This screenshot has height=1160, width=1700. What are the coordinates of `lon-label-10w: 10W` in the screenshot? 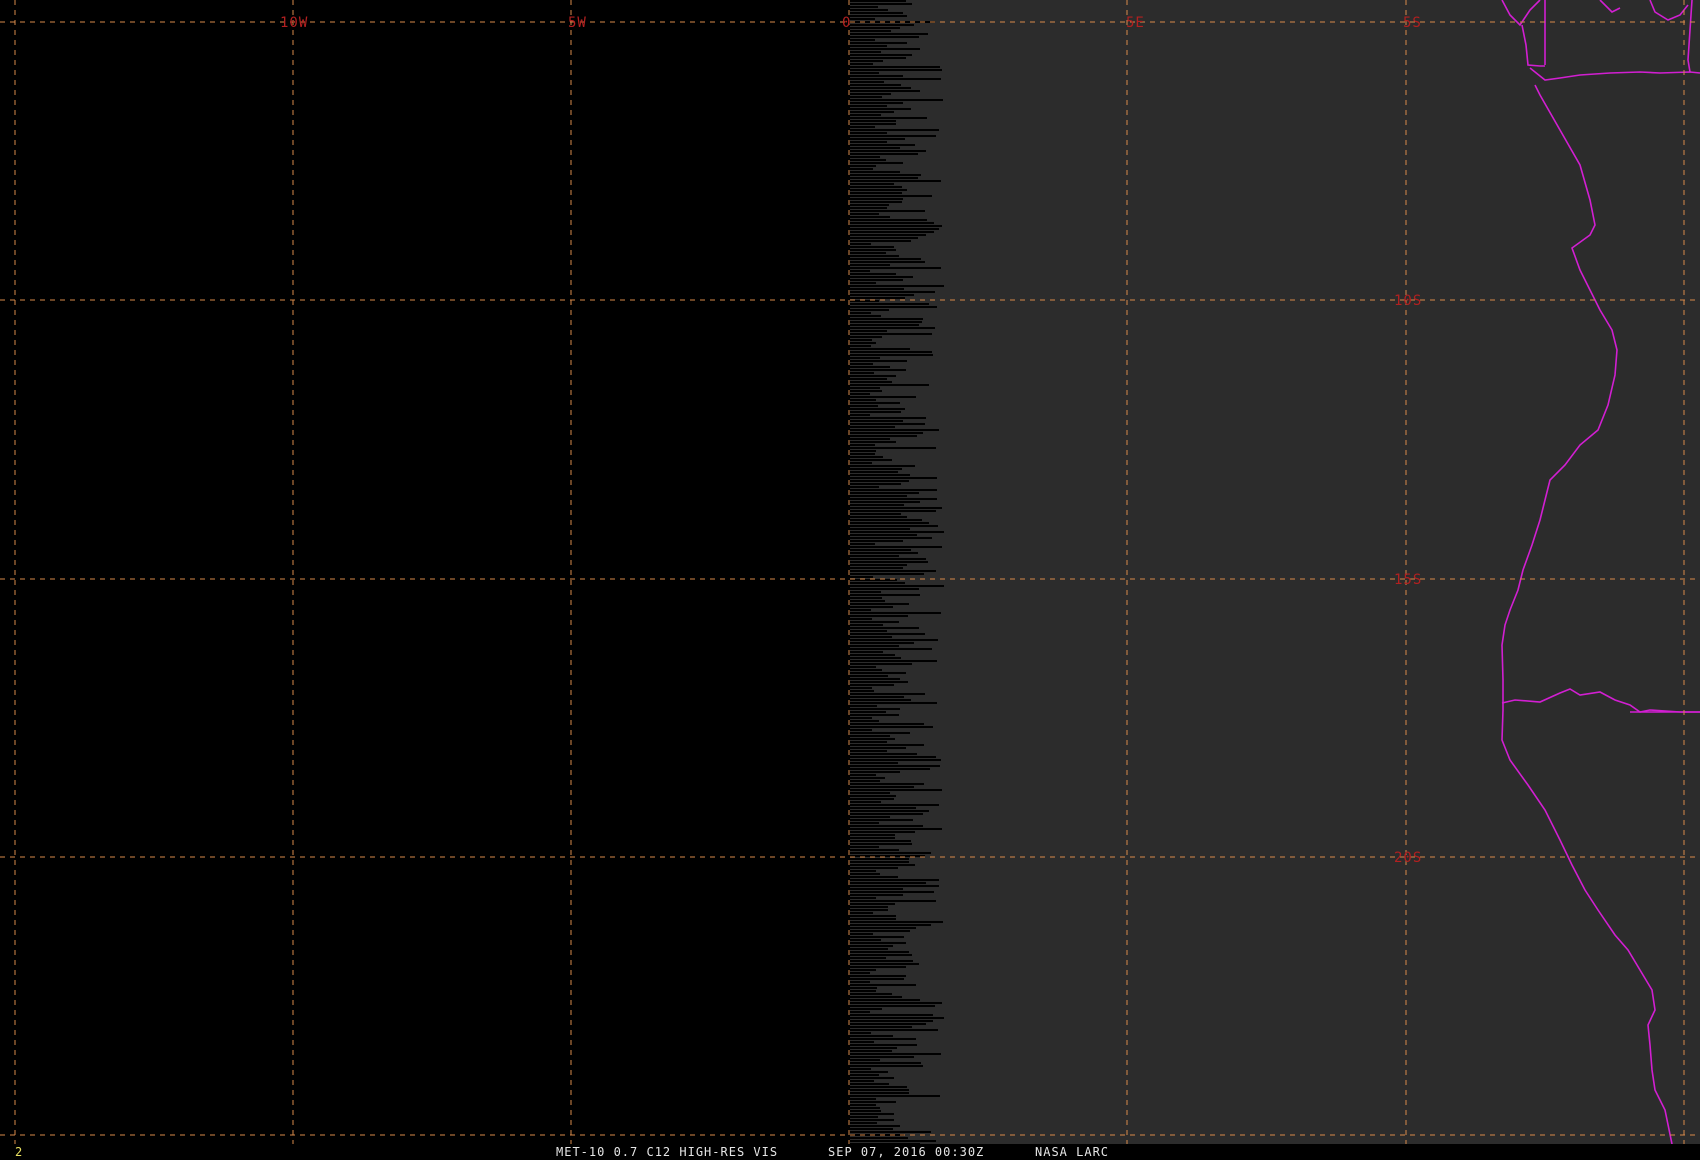 It's located at (294, 23).